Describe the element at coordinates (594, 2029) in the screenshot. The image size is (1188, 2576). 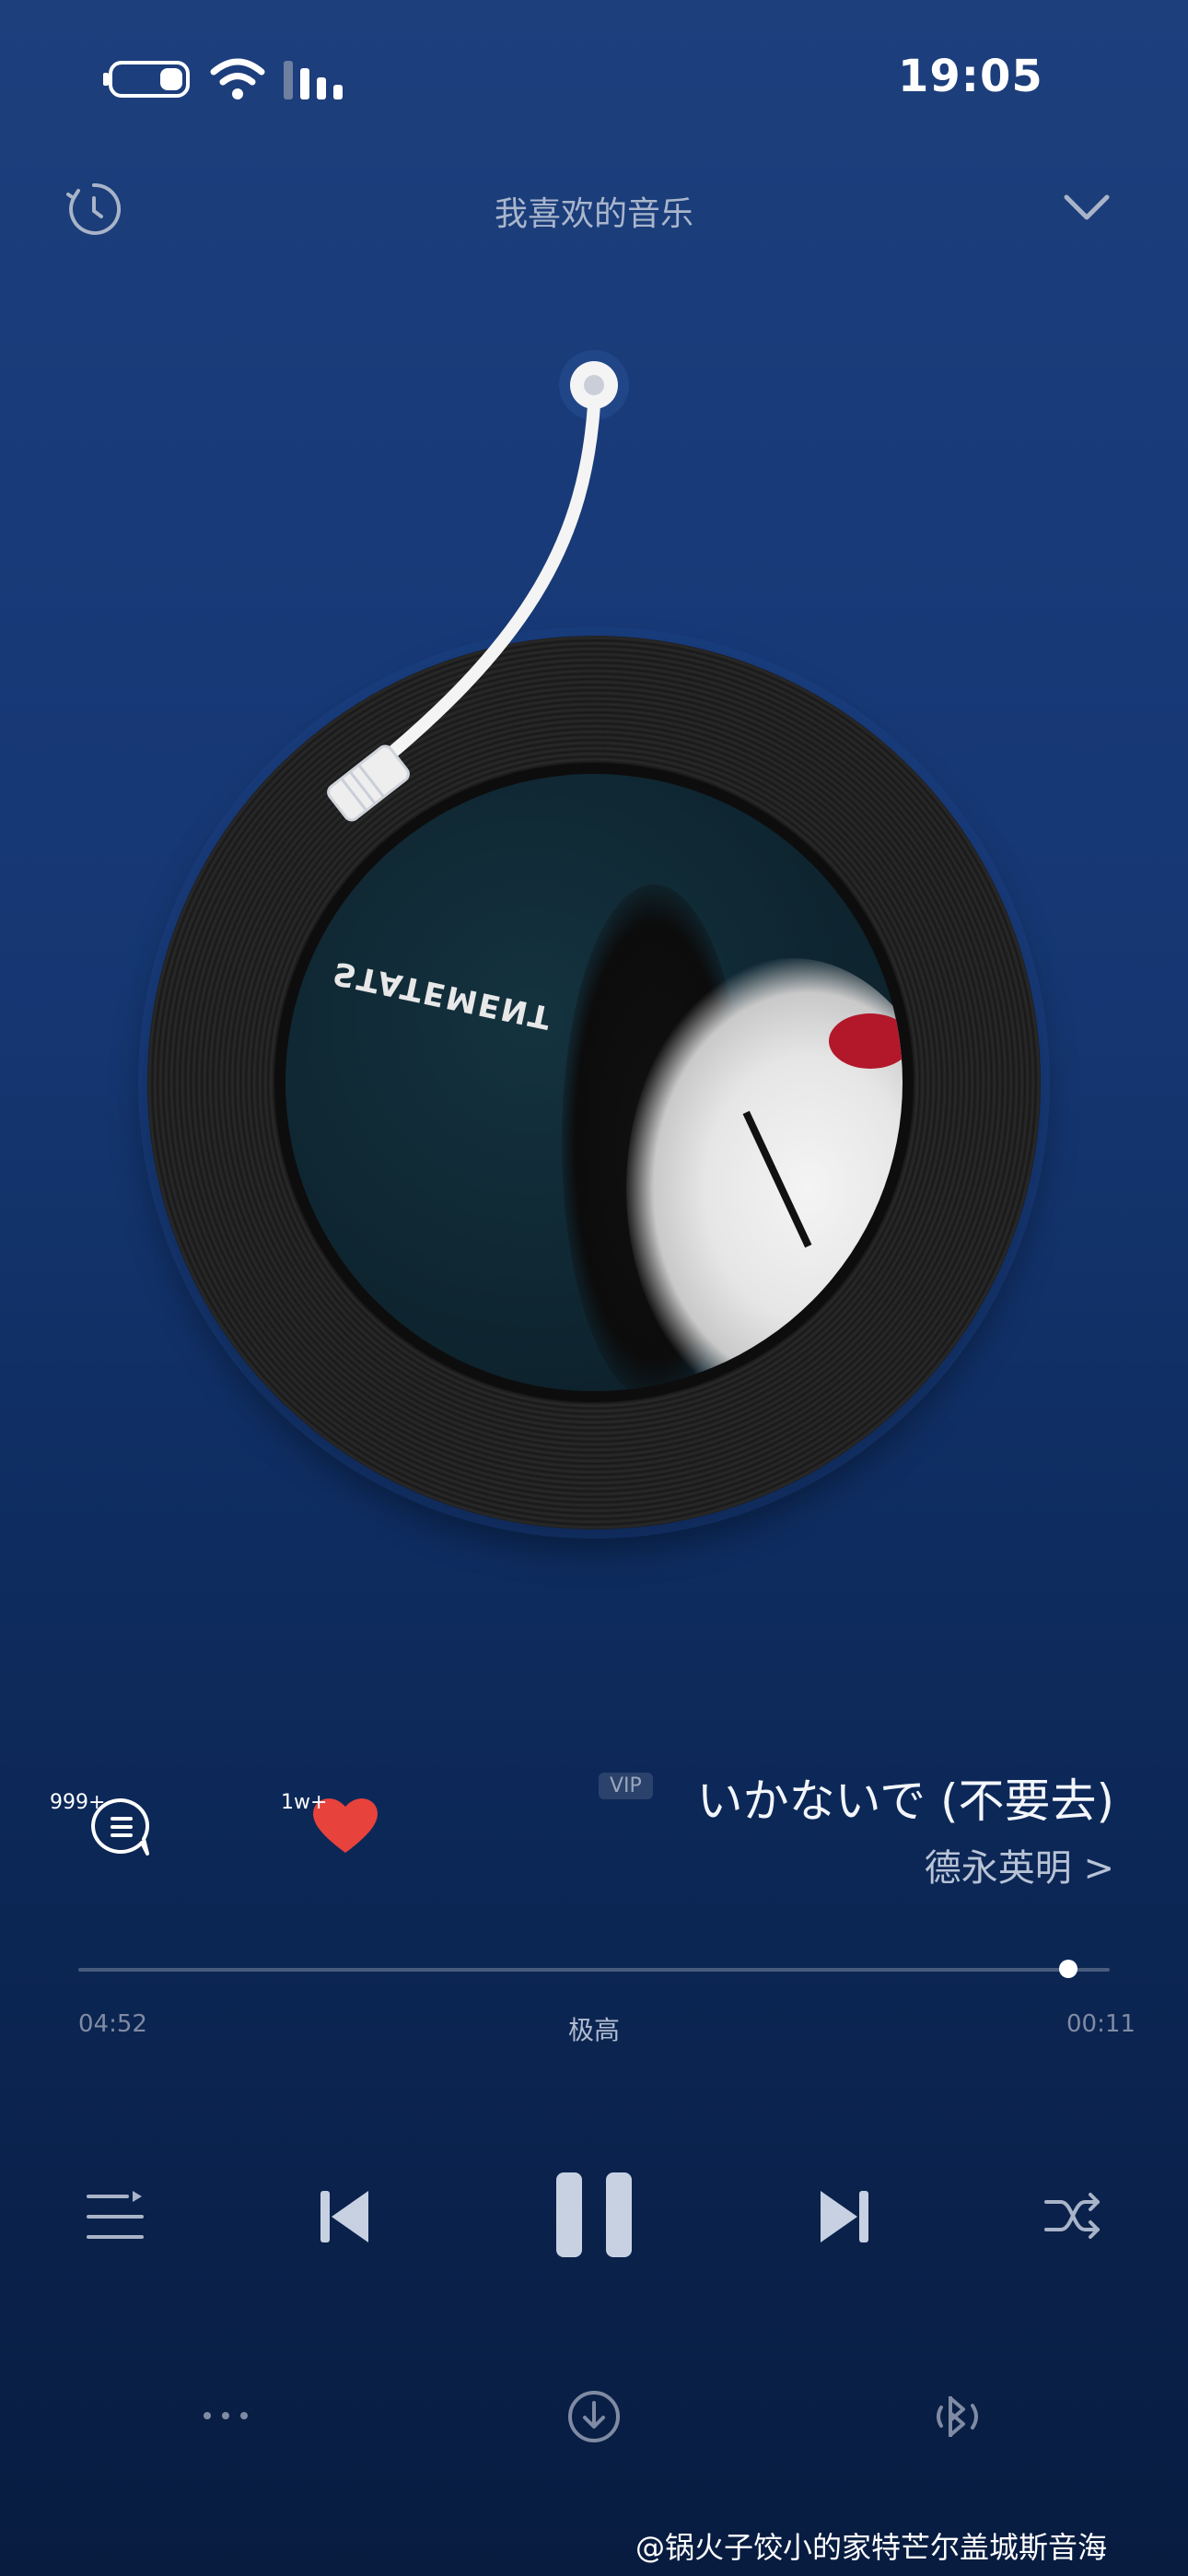
I see `quality-label: 极高` at that location.